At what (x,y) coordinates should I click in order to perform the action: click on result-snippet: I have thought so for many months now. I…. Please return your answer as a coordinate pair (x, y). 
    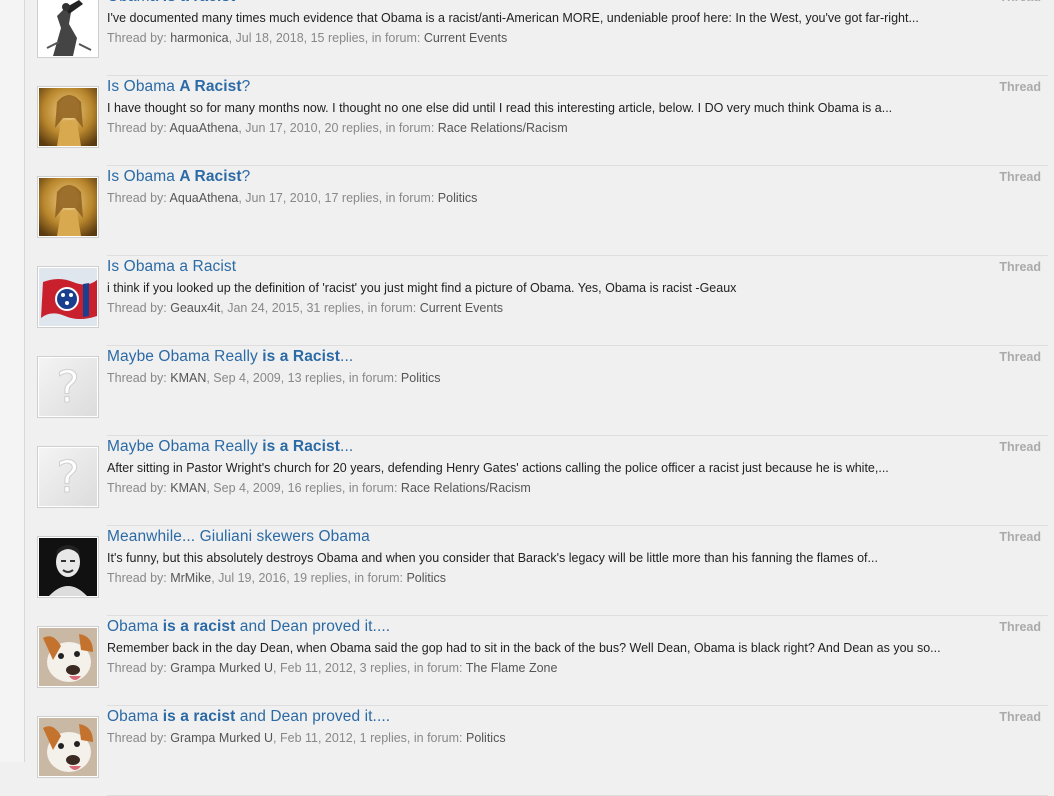
    Looking at the image, I should click on (500, 108).